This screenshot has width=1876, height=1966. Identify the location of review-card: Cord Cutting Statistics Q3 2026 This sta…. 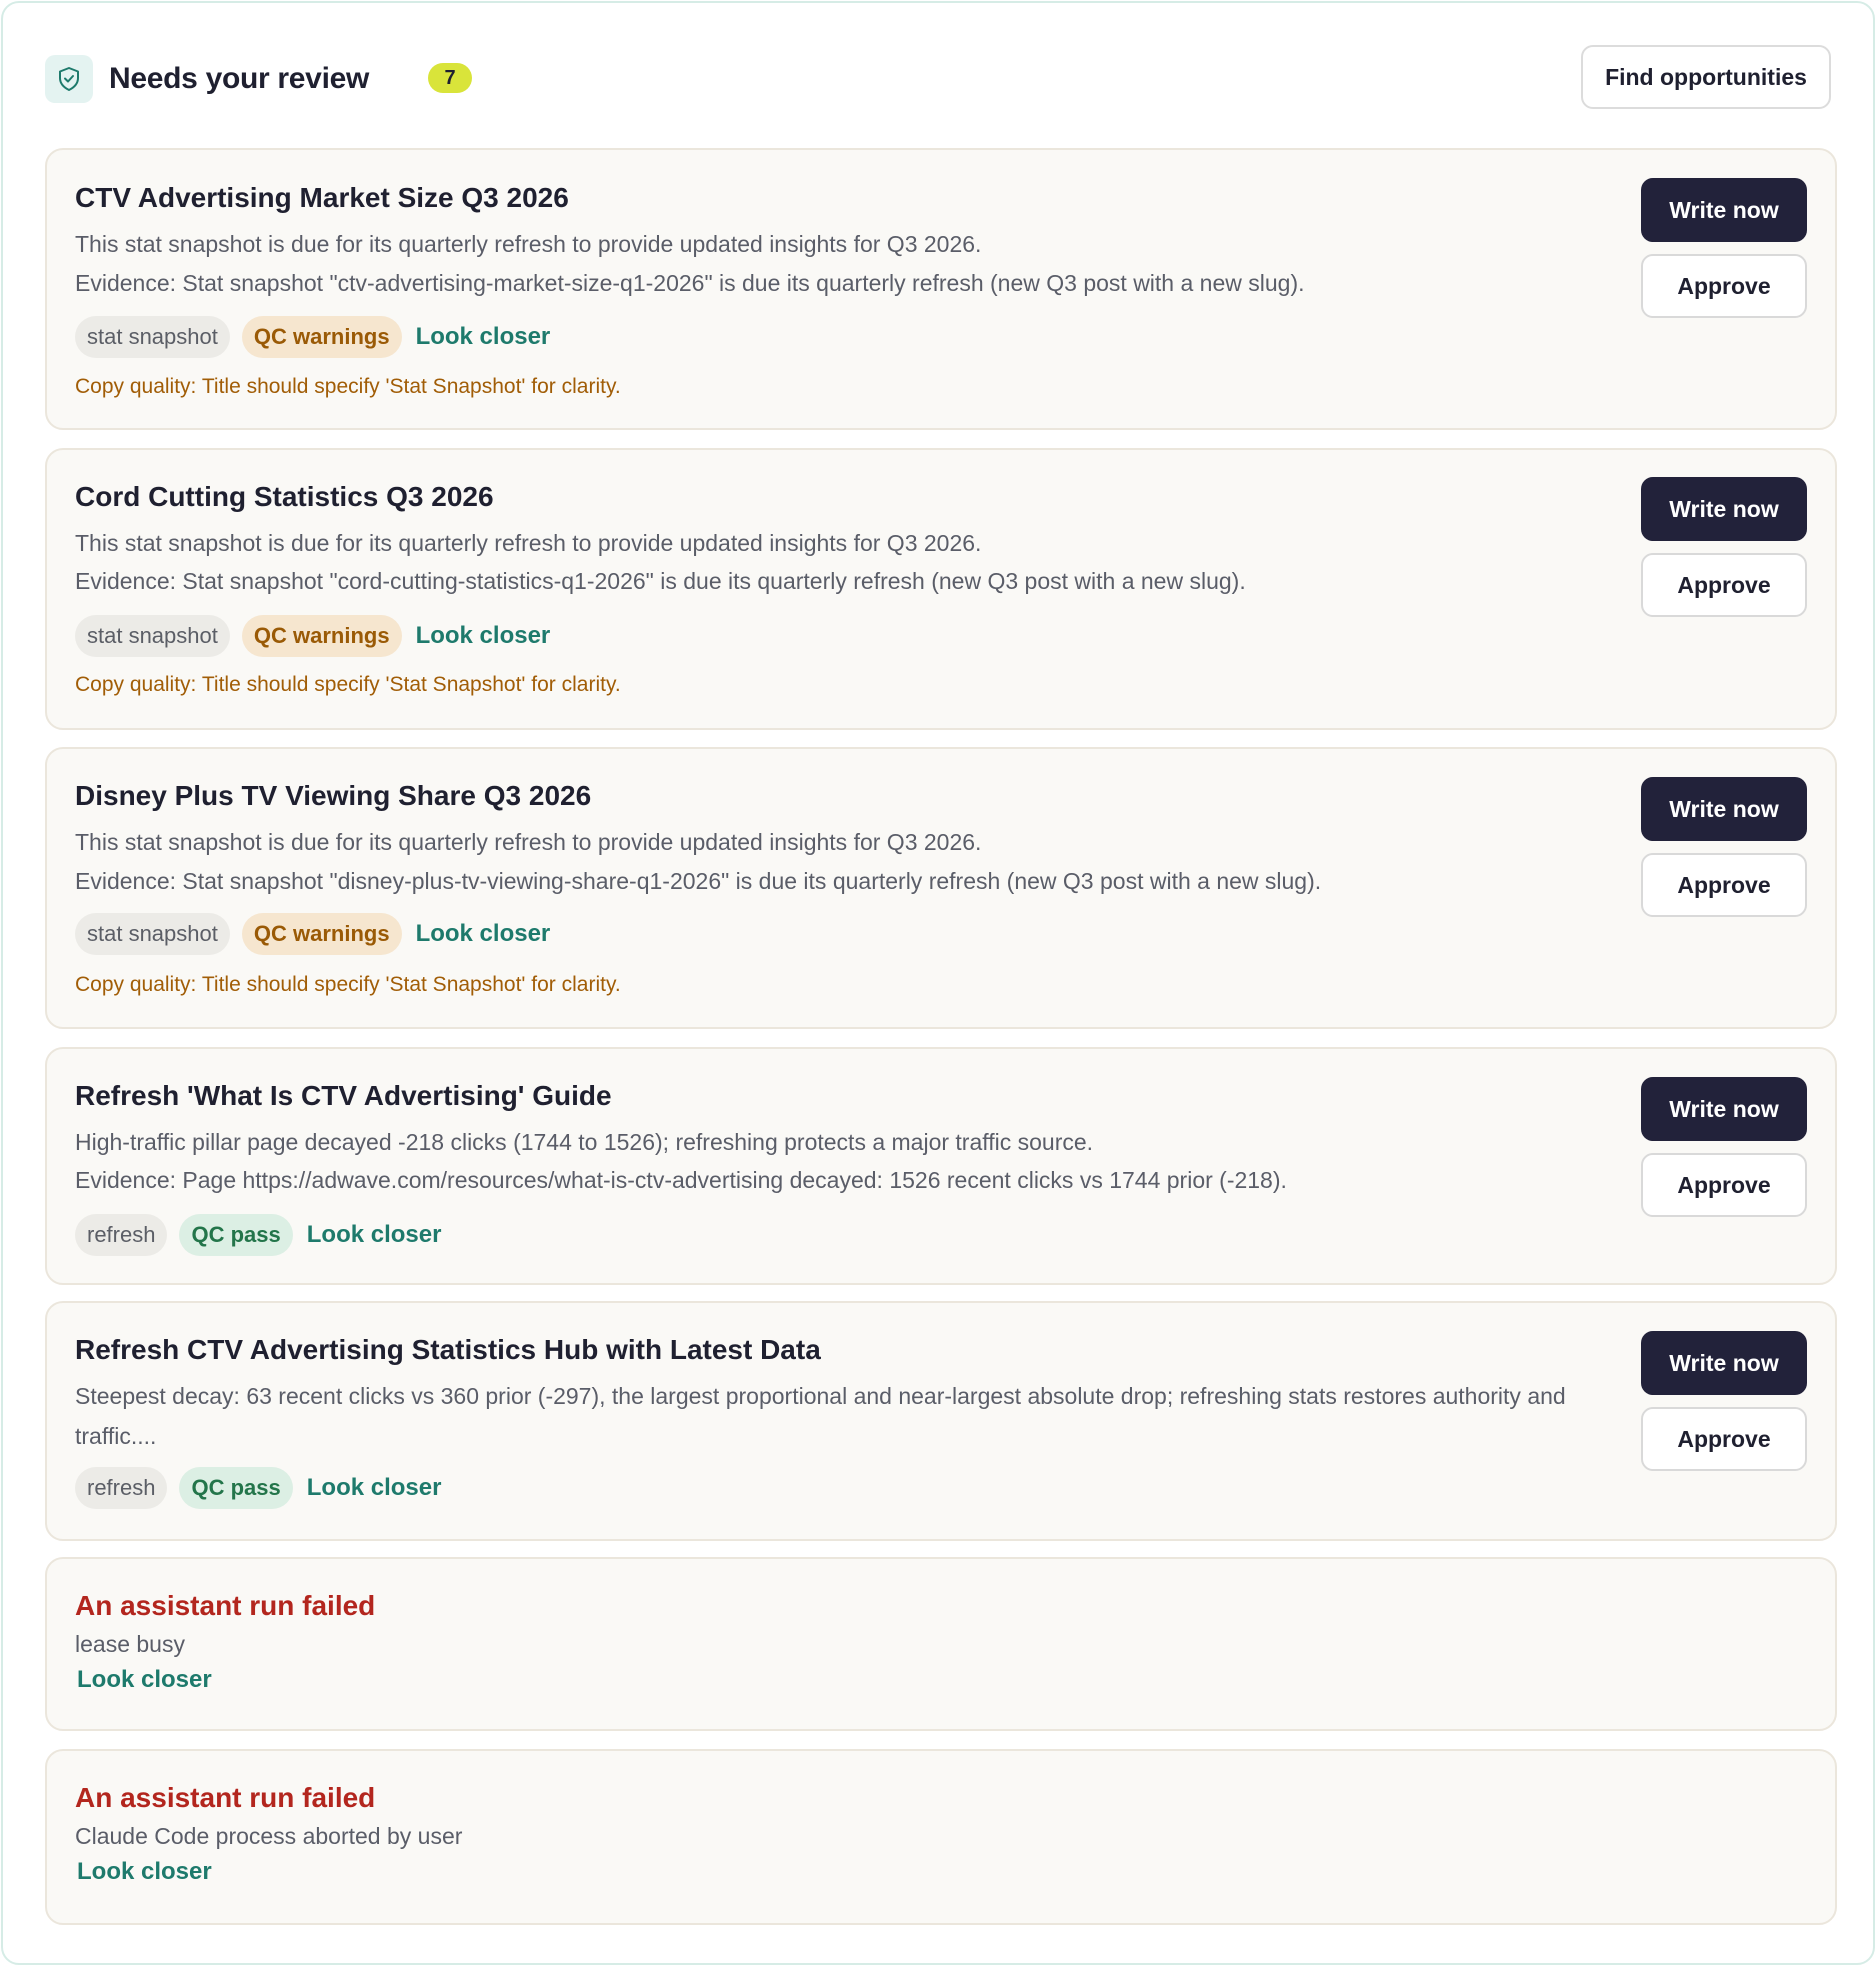
(941, 589).